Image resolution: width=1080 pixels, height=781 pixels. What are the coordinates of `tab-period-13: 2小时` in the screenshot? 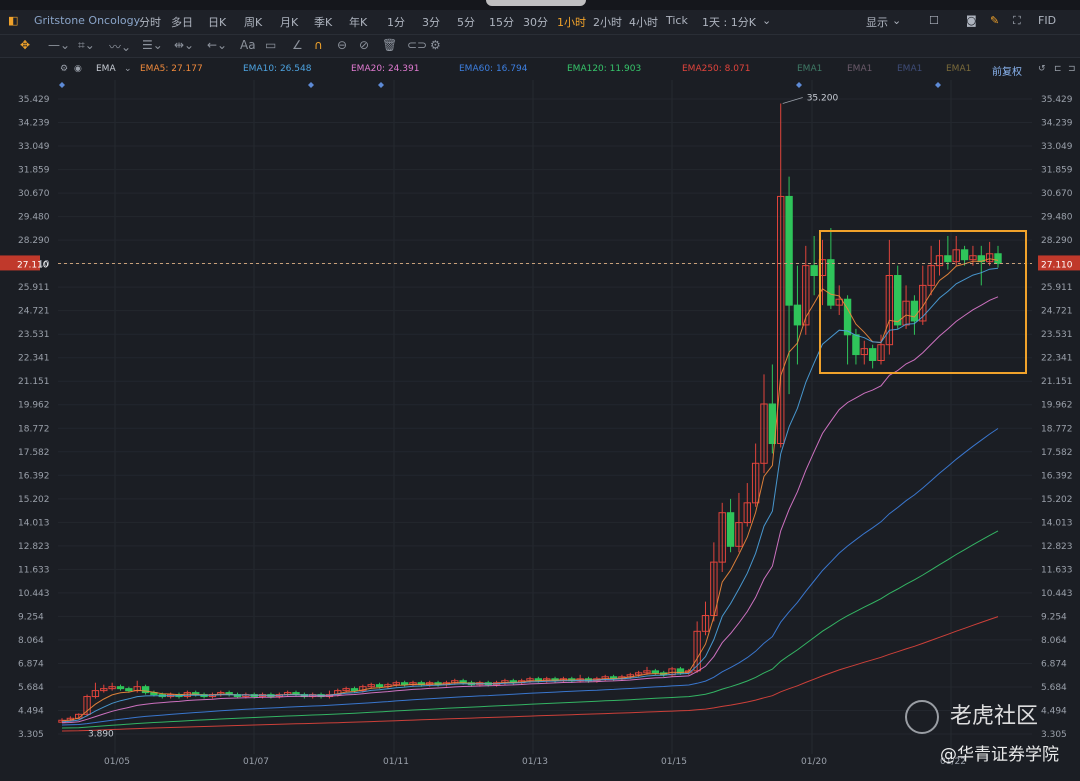 It's located at (607, 22).